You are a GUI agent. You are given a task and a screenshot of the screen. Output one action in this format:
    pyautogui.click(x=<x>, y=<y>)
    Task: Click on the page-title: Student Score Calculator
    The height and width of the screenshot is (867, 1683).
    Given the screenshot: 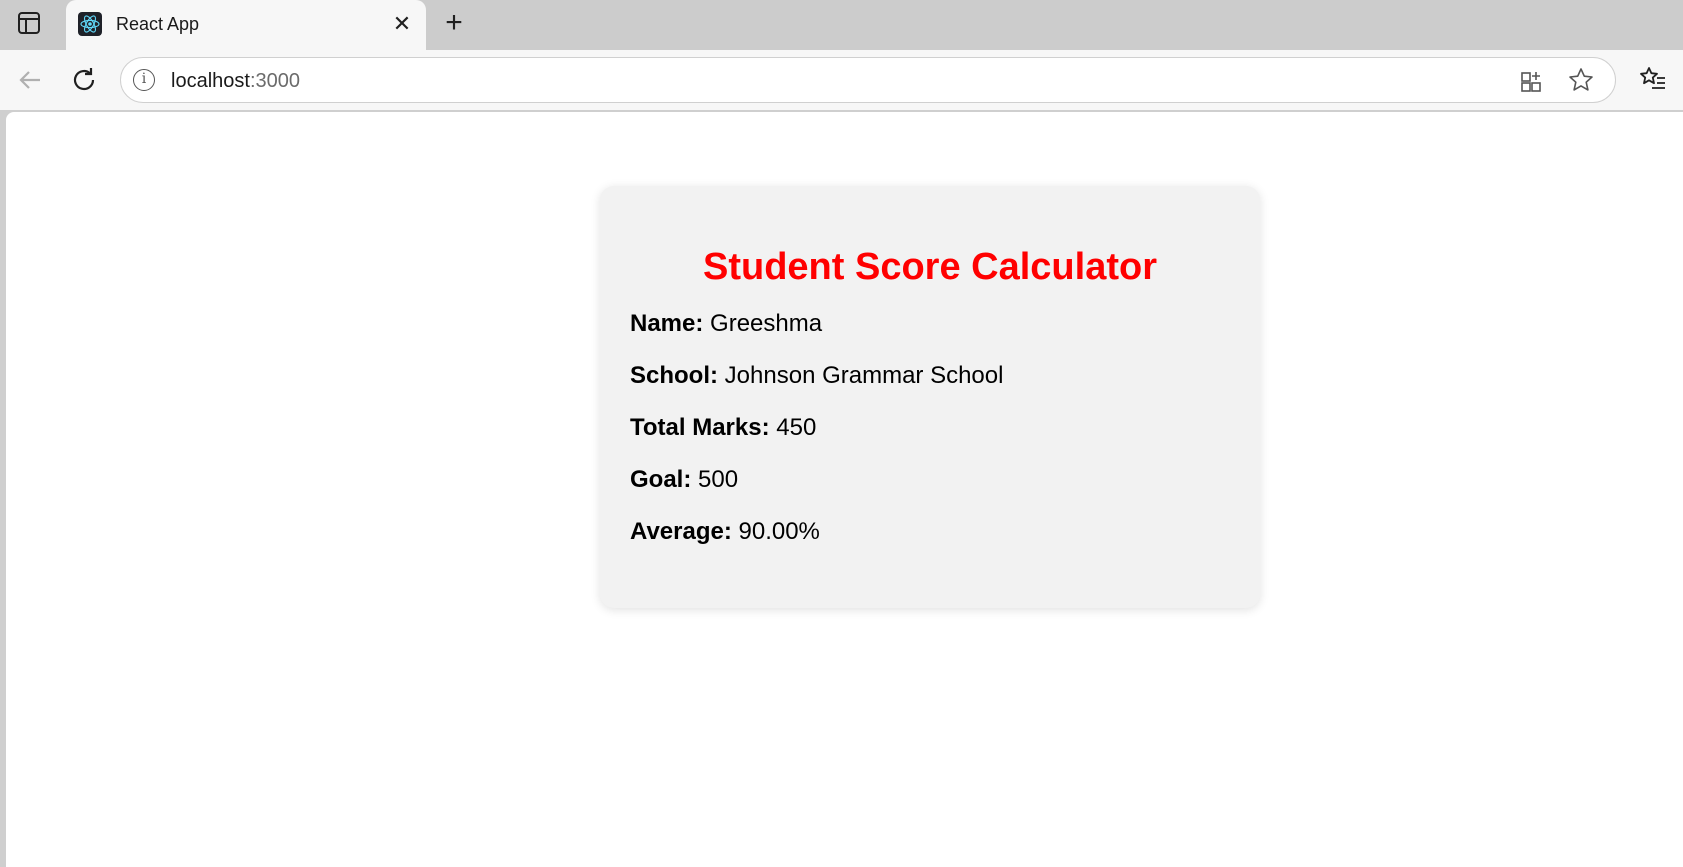 What is the action you would take?
    pyautogui.click(x=930, y=267)
    